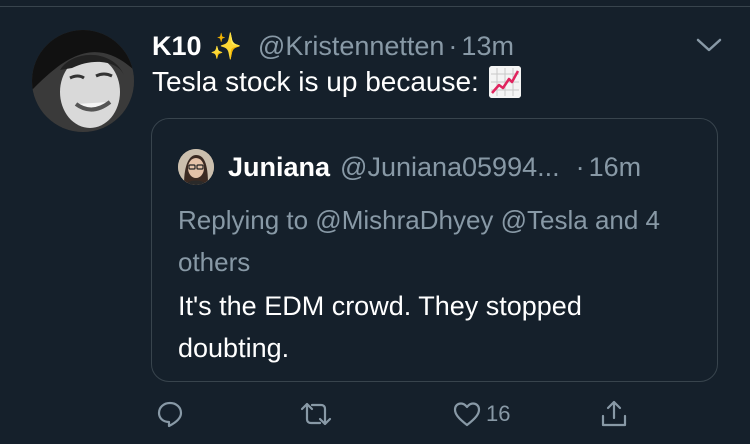  I want to click on avatar, so click(83, 81).